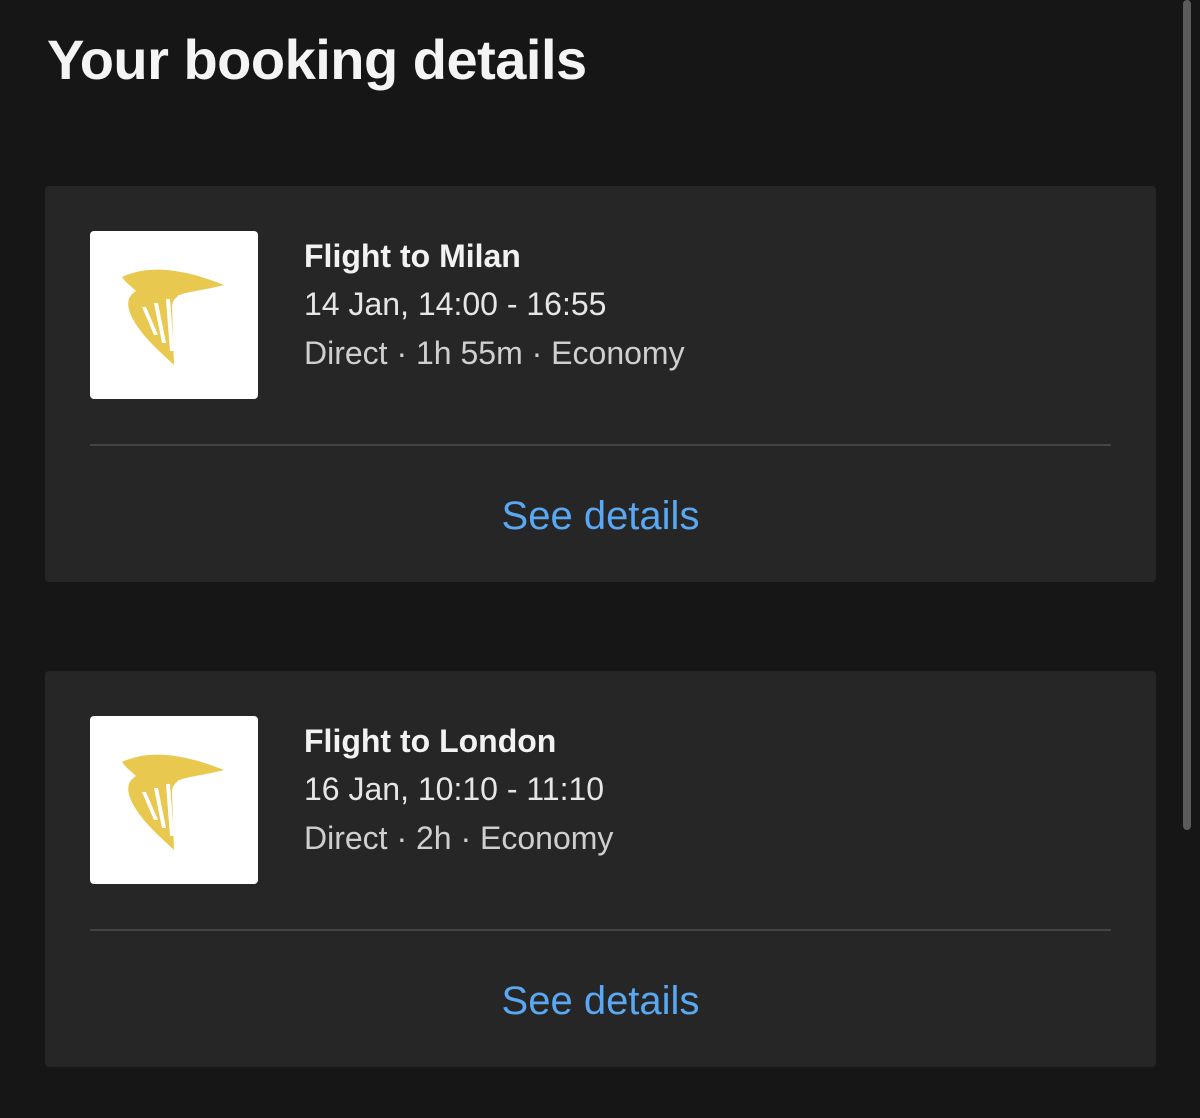  Describe the element at coordinates (430, 741) in the screenshot. I see `flight-title: Flight to London` at that location.